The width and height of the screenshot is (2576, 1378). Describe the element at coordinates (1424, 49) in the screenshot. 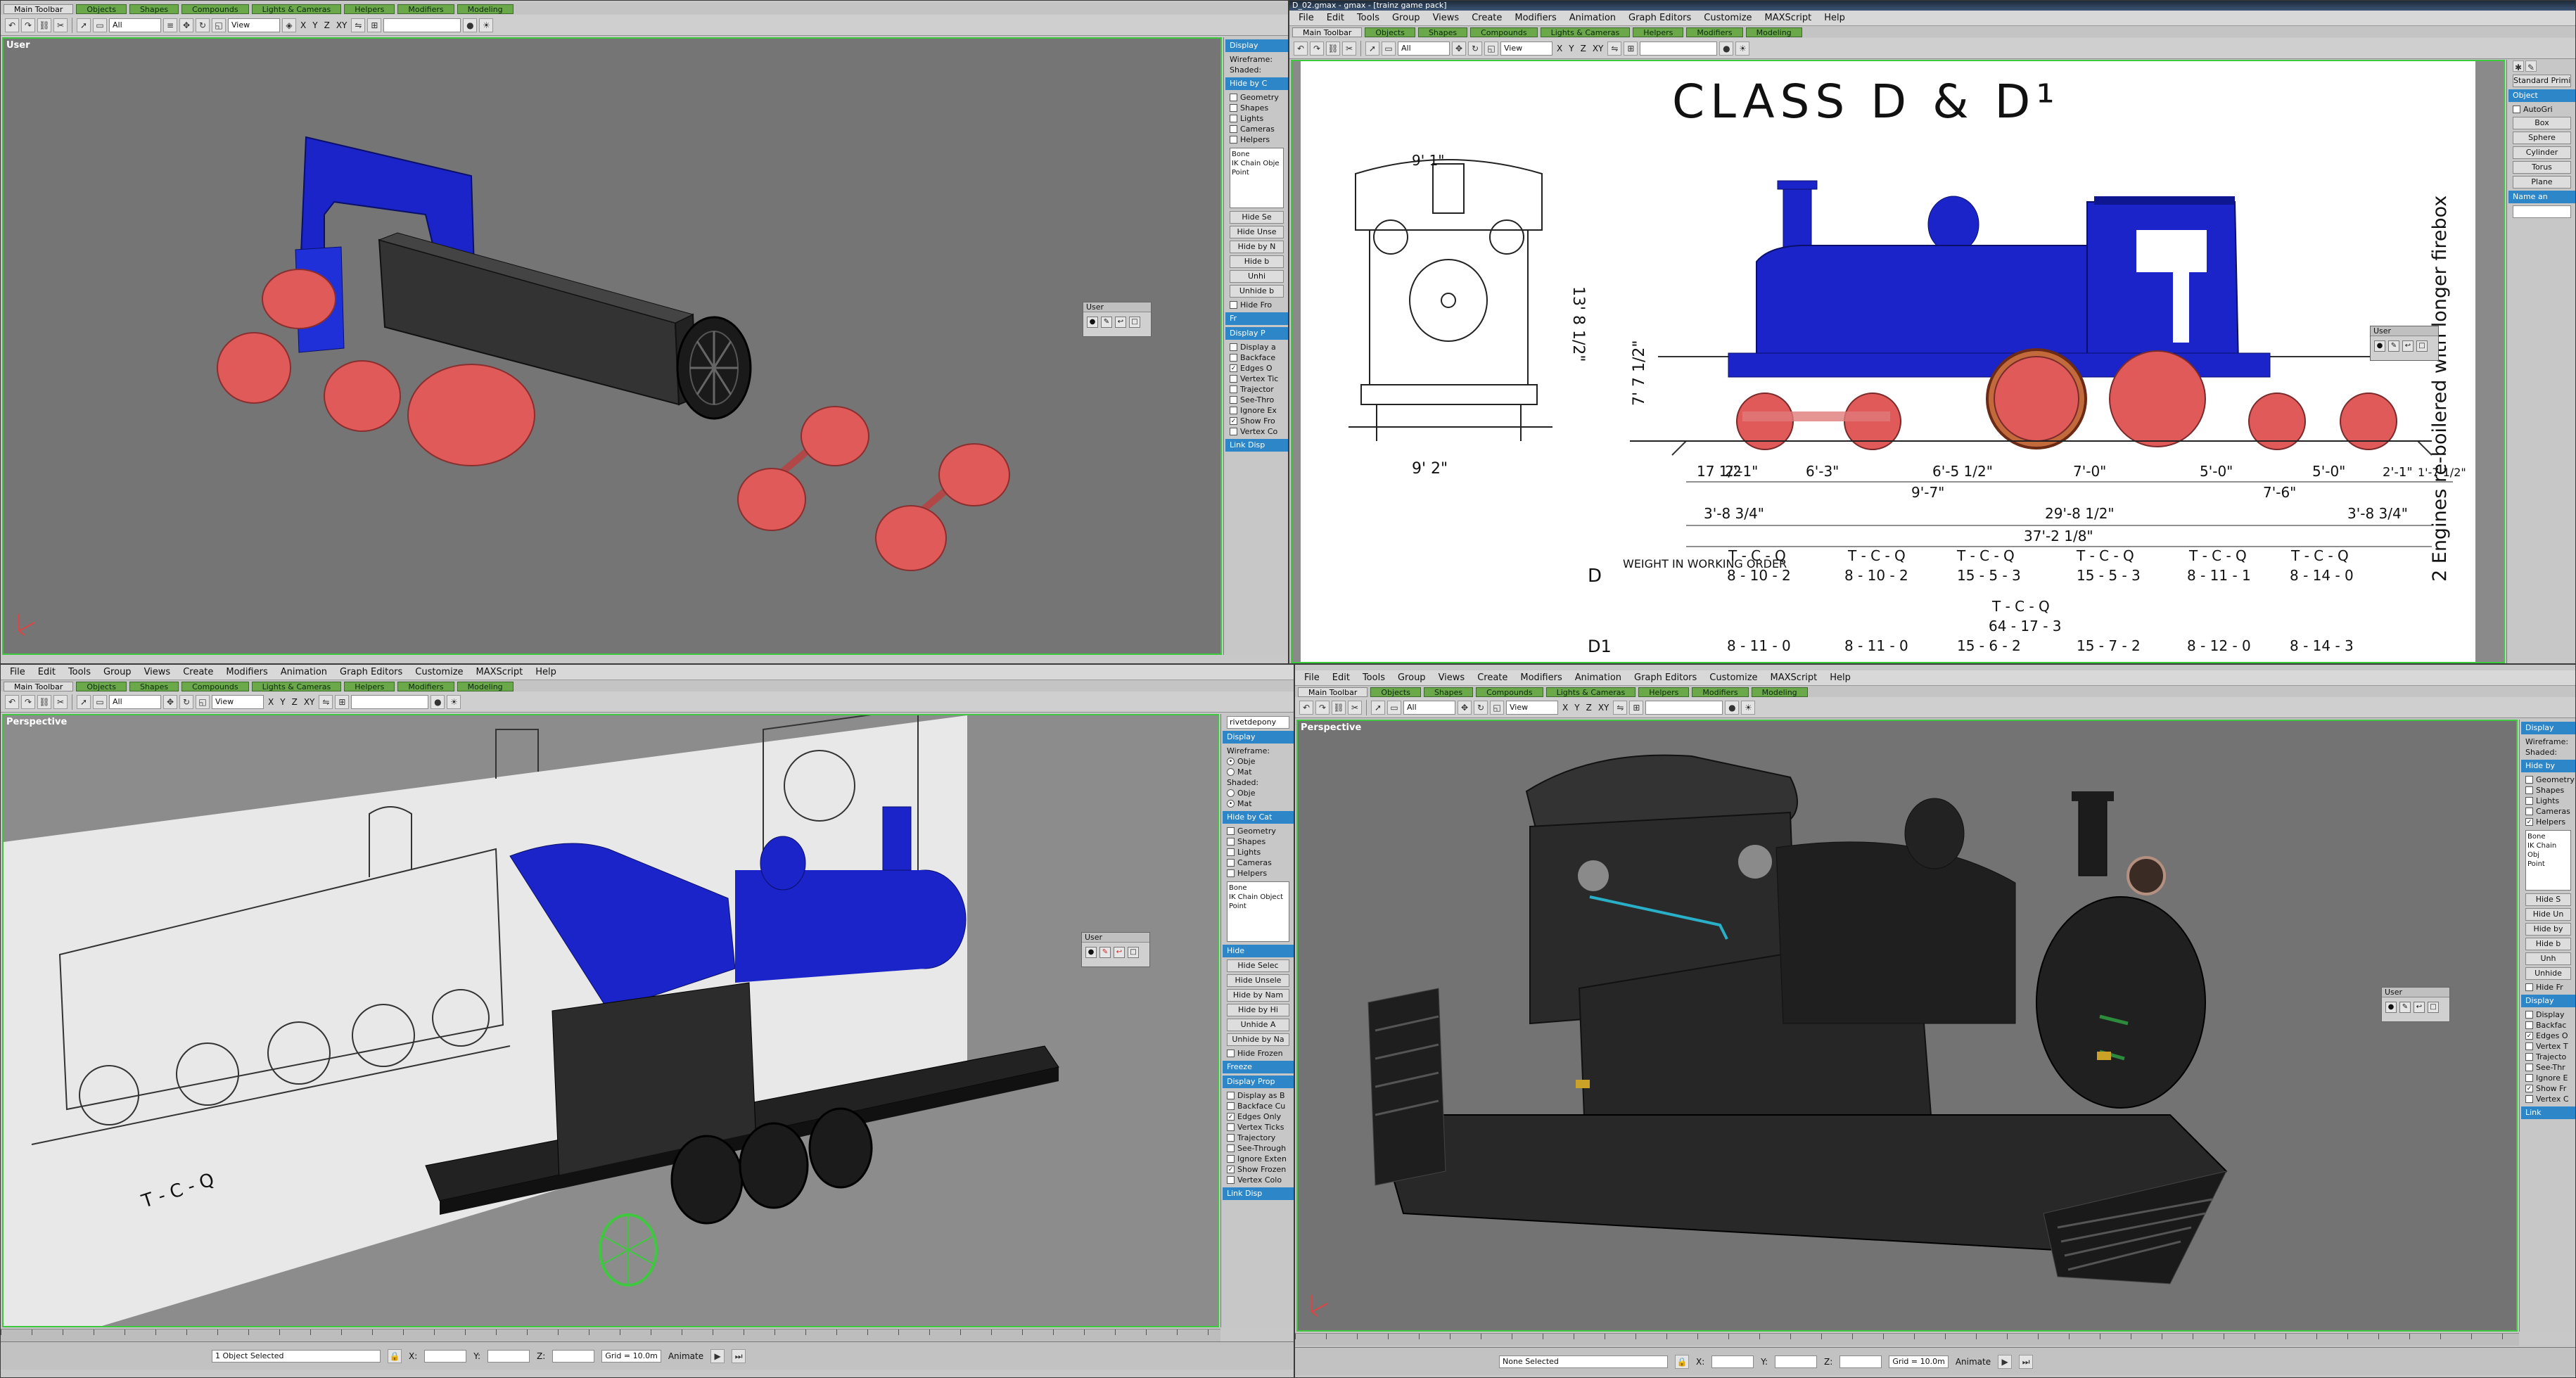

I see `selection-filter: All` at that location.